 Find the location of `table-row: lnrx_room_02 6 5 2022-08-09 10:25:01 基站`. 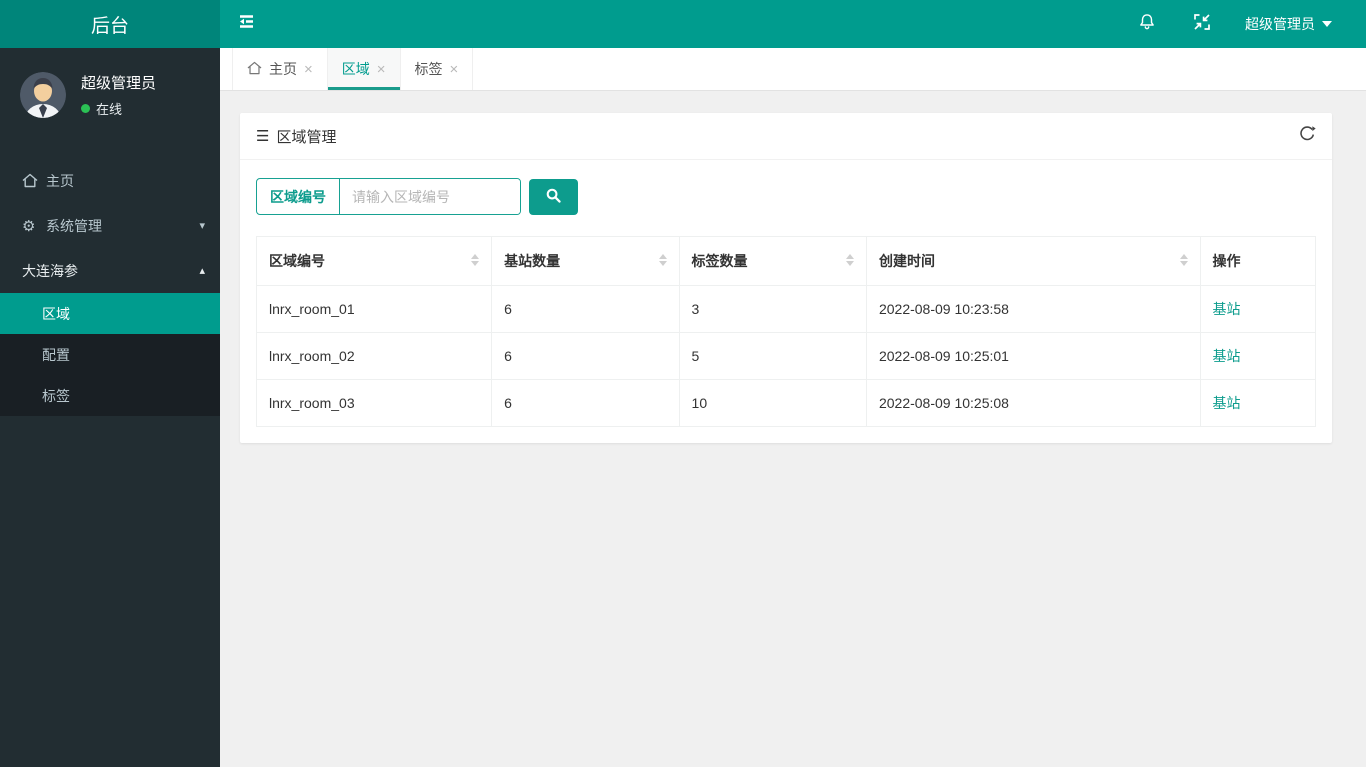

table-row: lnrx_room_02 6 5 2022-08-09 10:25:01 基站 is located at coordinates (786, 356).